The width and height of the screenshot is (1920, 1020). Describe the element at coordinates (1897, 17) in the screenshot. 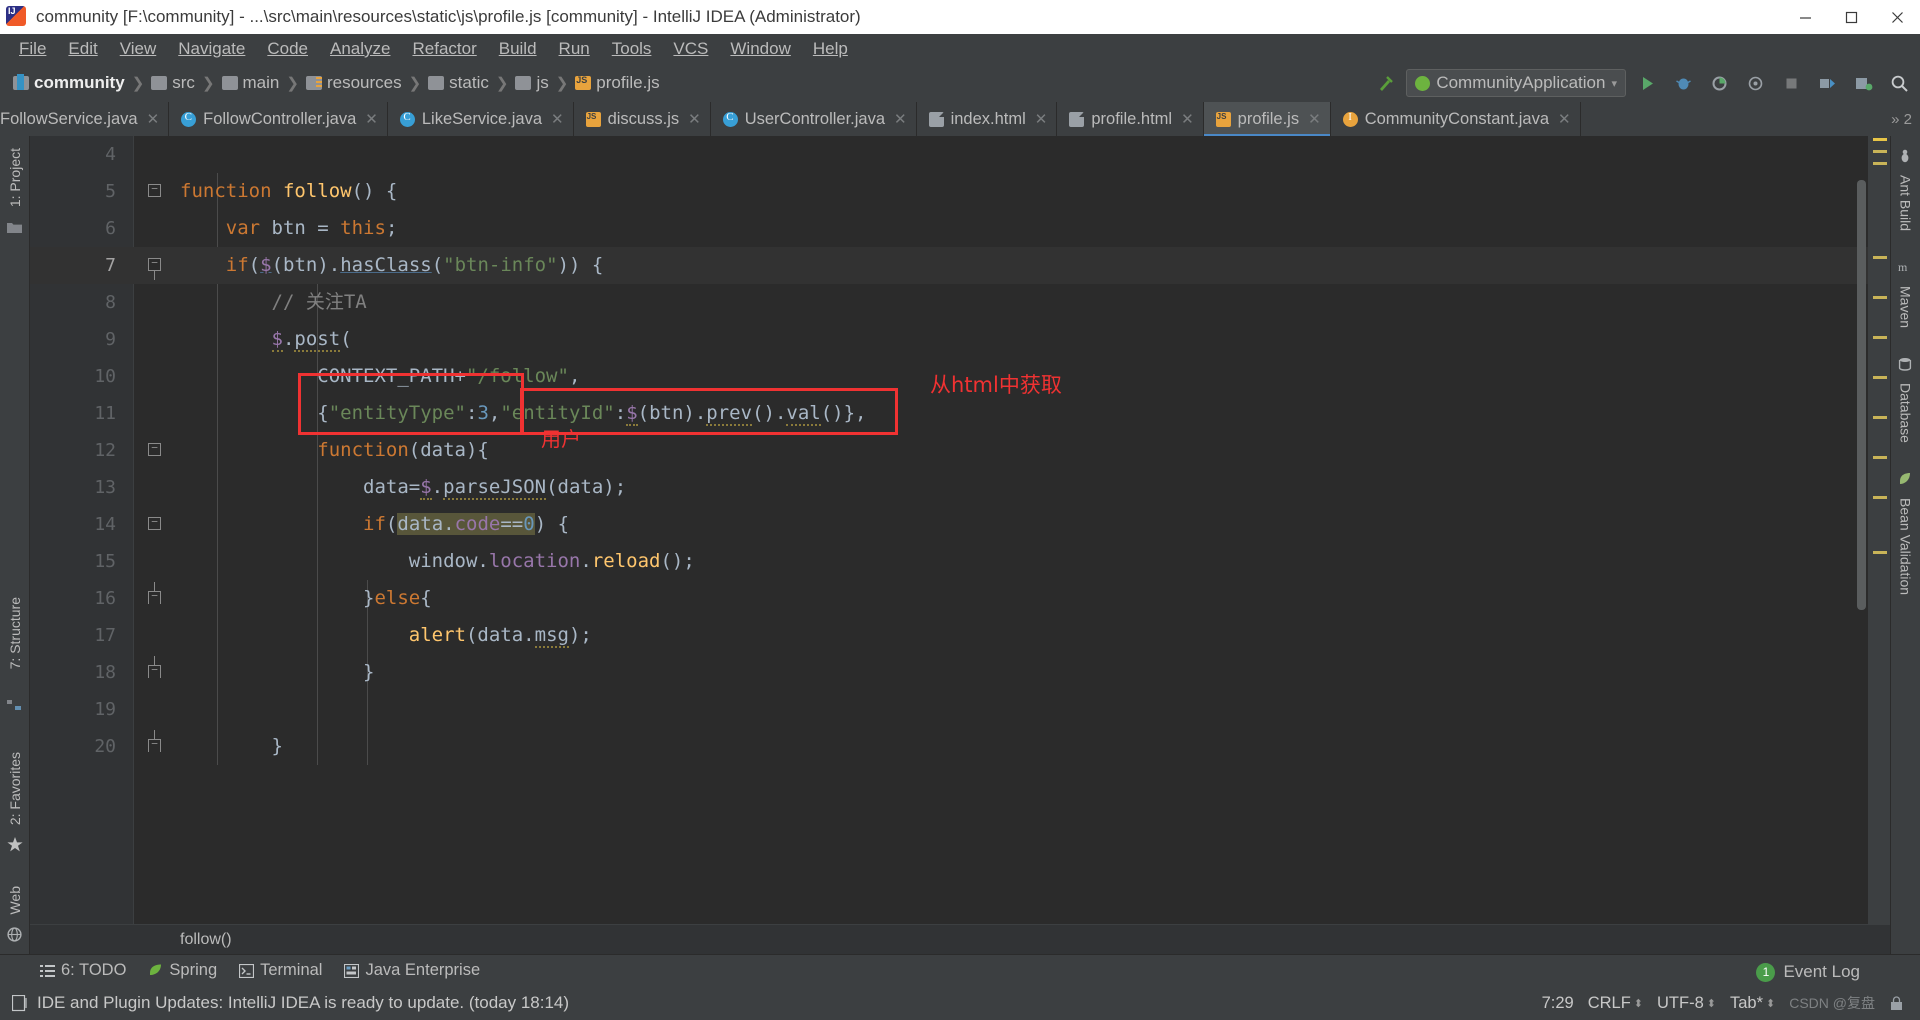

I see `close-icon` at that location.